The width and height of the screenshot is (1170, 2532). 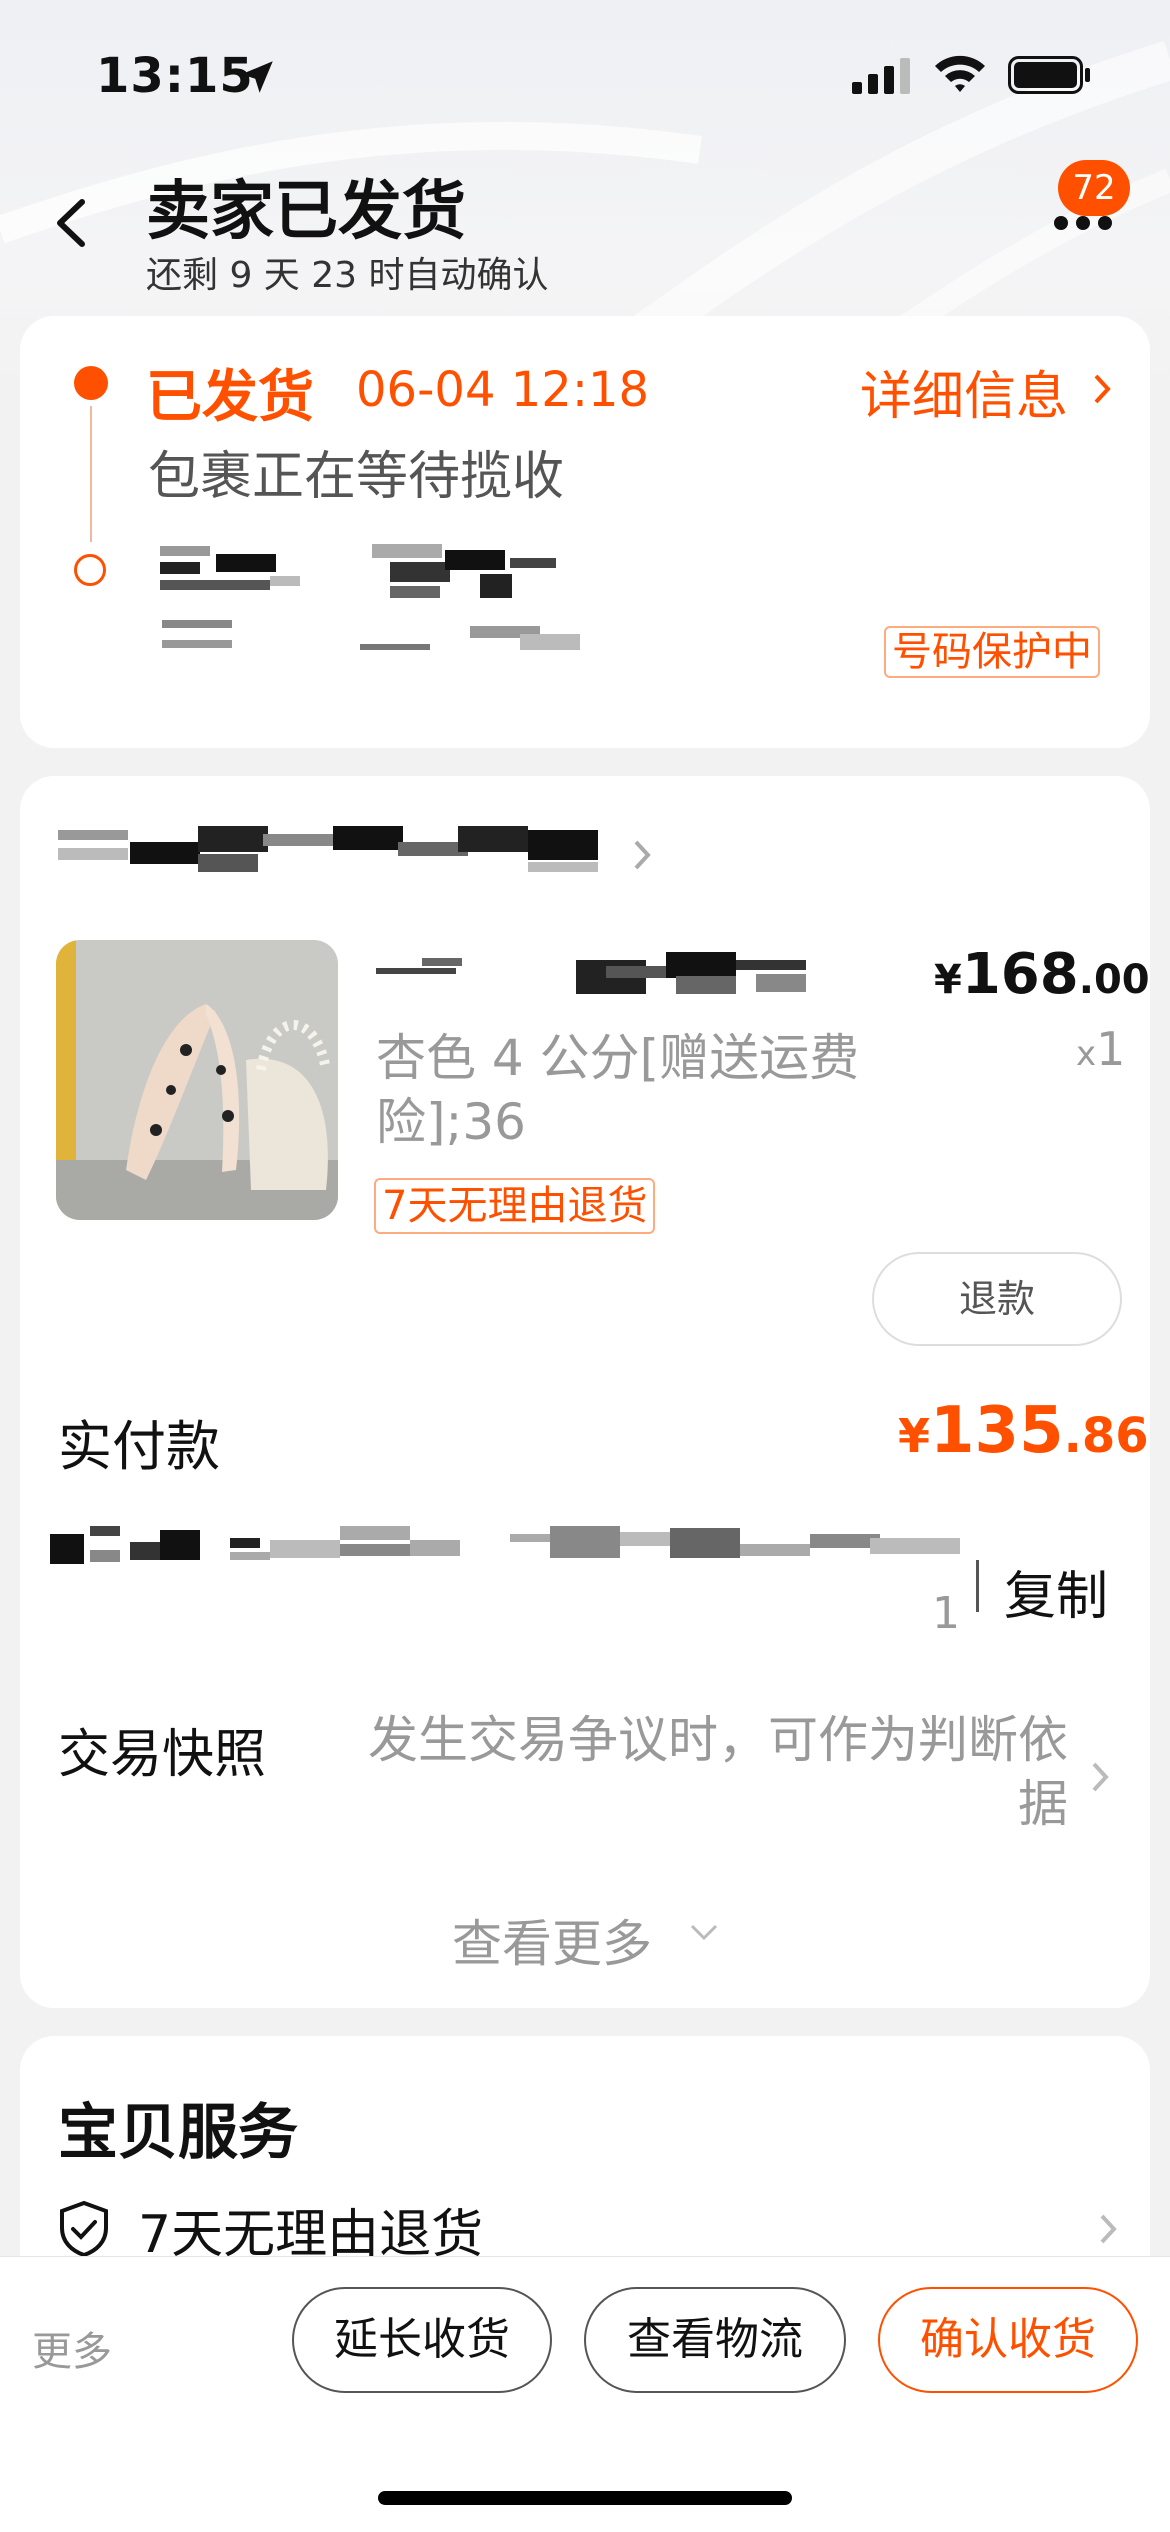 What do you see at coordinates (585, 2498) in the screenshot?
I see `home-indicator` at bounding box center [585, 2498].